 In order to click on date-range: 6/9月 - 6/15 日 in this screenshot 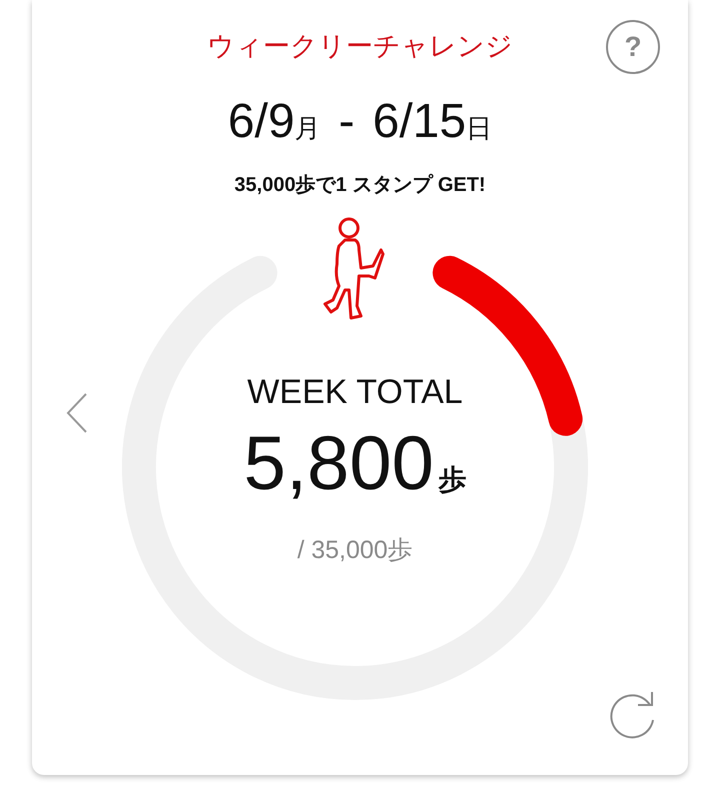, I will do `click(360, 122)`.